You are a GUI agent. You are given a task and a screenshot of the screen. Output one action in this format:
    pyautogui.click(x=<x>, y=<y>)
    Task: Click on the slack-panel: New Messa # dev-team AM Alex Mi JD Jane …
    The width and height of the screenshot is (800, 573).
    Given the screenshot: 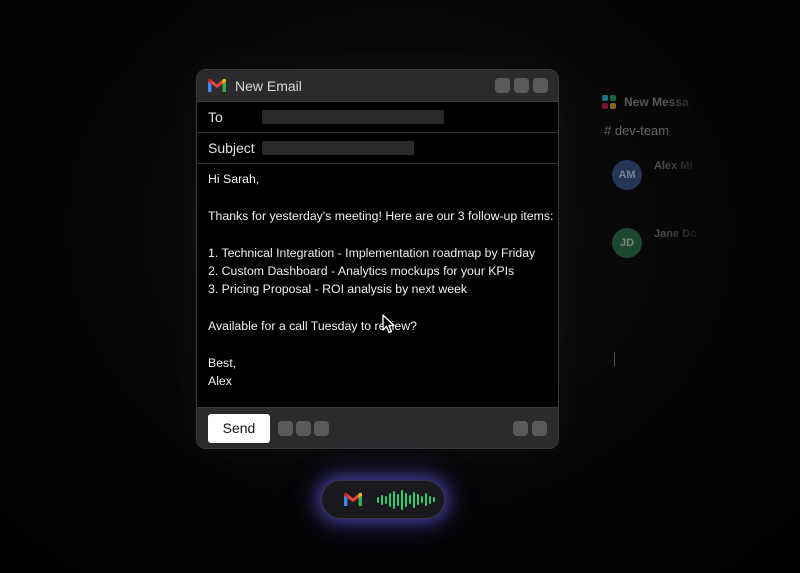 What is the action you would take?
    pyautogui.click(x=650, y=238)
    